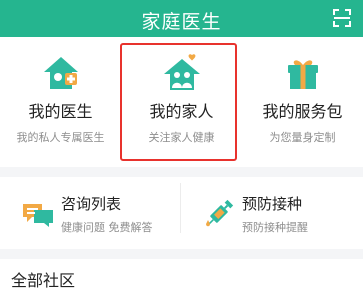 This screenshot has height=307, width=363. I want to click on tile-label: 预防接种, so click(272, 204).